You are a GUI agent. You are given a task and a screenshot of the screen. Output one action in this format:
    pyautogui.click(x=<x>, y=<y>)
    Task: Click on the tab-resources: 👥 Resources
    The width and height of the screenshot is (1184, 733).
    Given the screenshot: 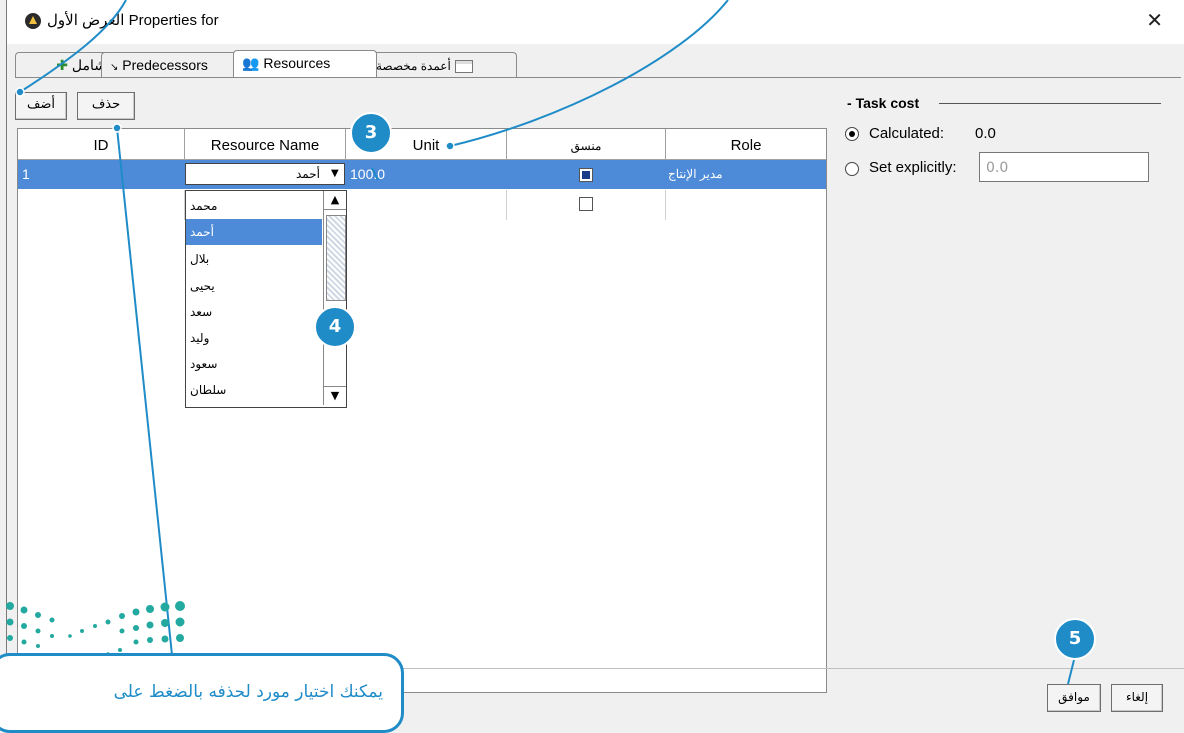 What is the action you would take?
    pyautogui.click(x=305, y=63)
    